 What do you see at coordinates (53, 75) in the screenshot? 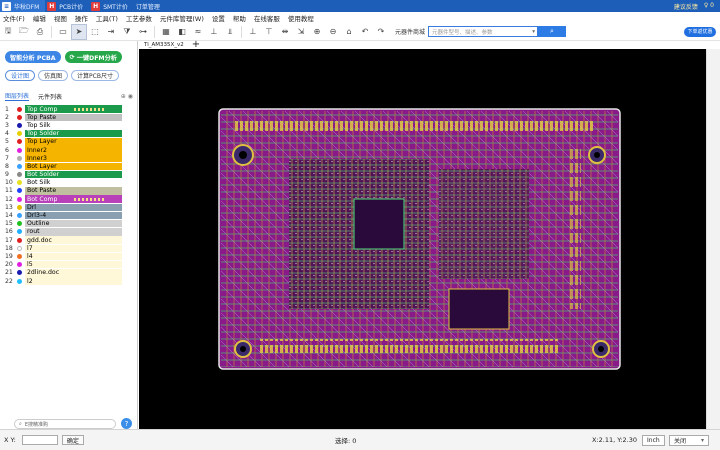
I see `simulation-view-button: 仿真图` at bounding box center [53, 75].